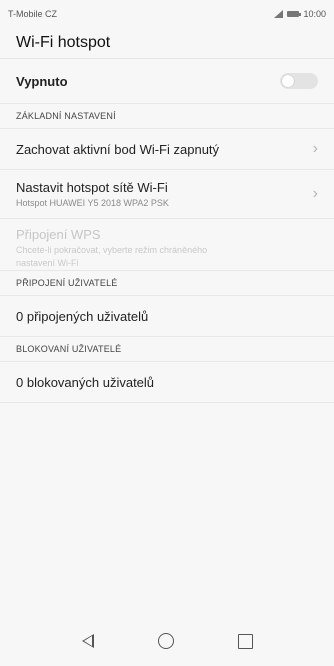  What do you see at coordinates (42, 81) in the screenshot?
I see `toggle-label: Vypnuto` at bounding box center [42, 81].